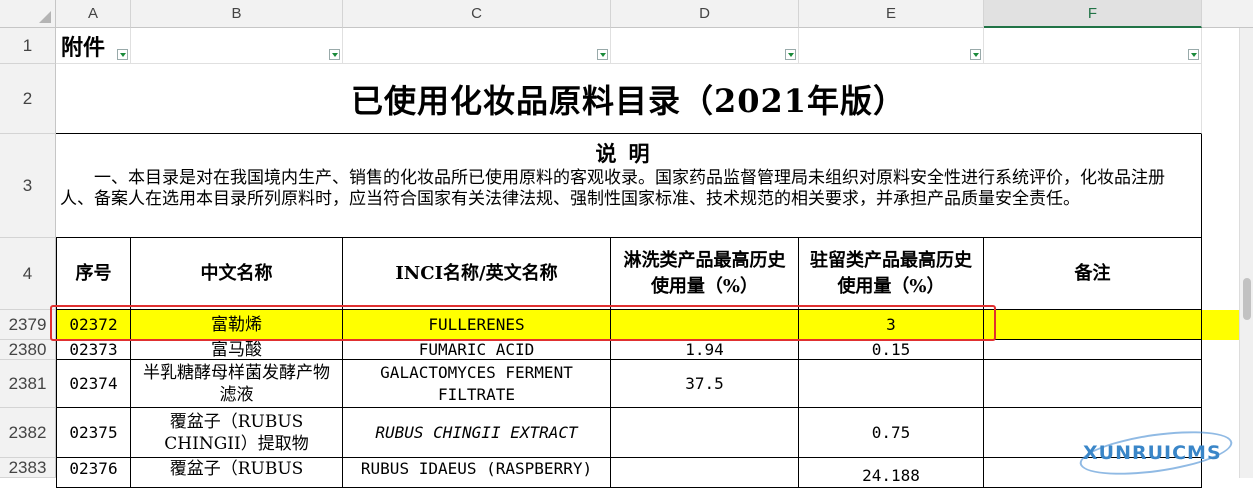 The height and width of the screenshot is (488, 1253). What do you see at coordinates (1093, 46) in the screenshot?
I see `cell-f1` at bounding box center [1093, 46].